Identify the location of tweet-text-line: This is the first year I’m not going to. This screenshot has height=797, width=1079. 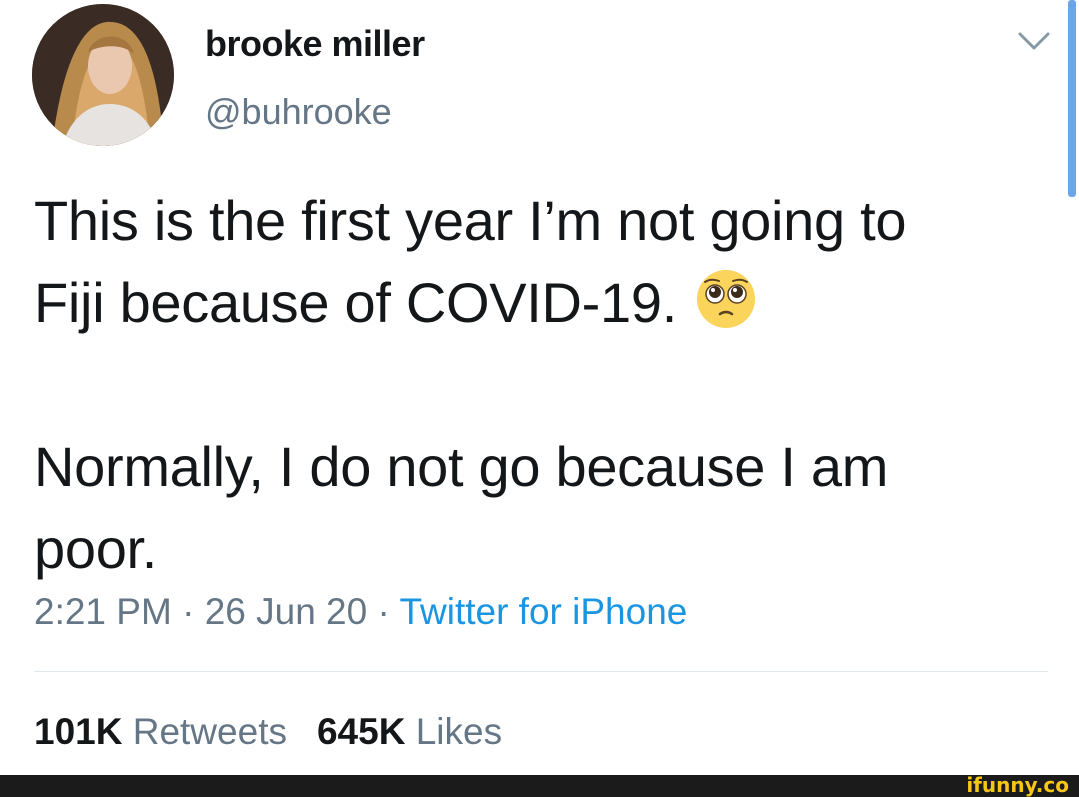
(470, 220).